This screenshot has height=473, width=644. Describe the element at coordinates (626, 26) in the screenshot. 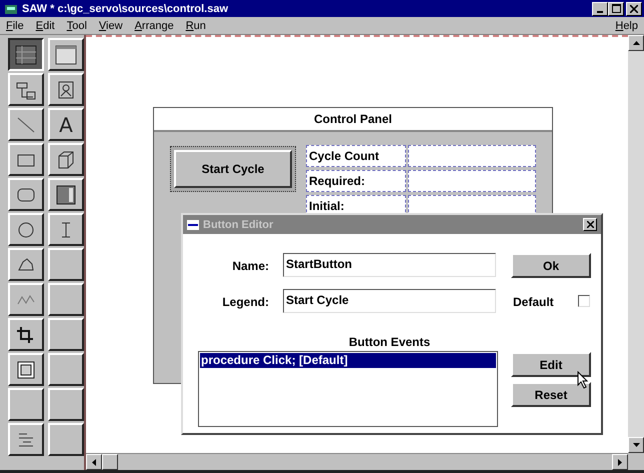

I see `menu-item: Help` at that location.